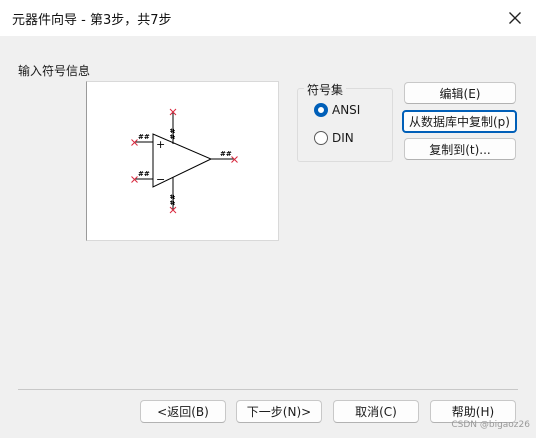 Image resolution: width=536 pixels, height=438 pixels. I want to click on next-button: 下一步(N)>, so click(279, 411).